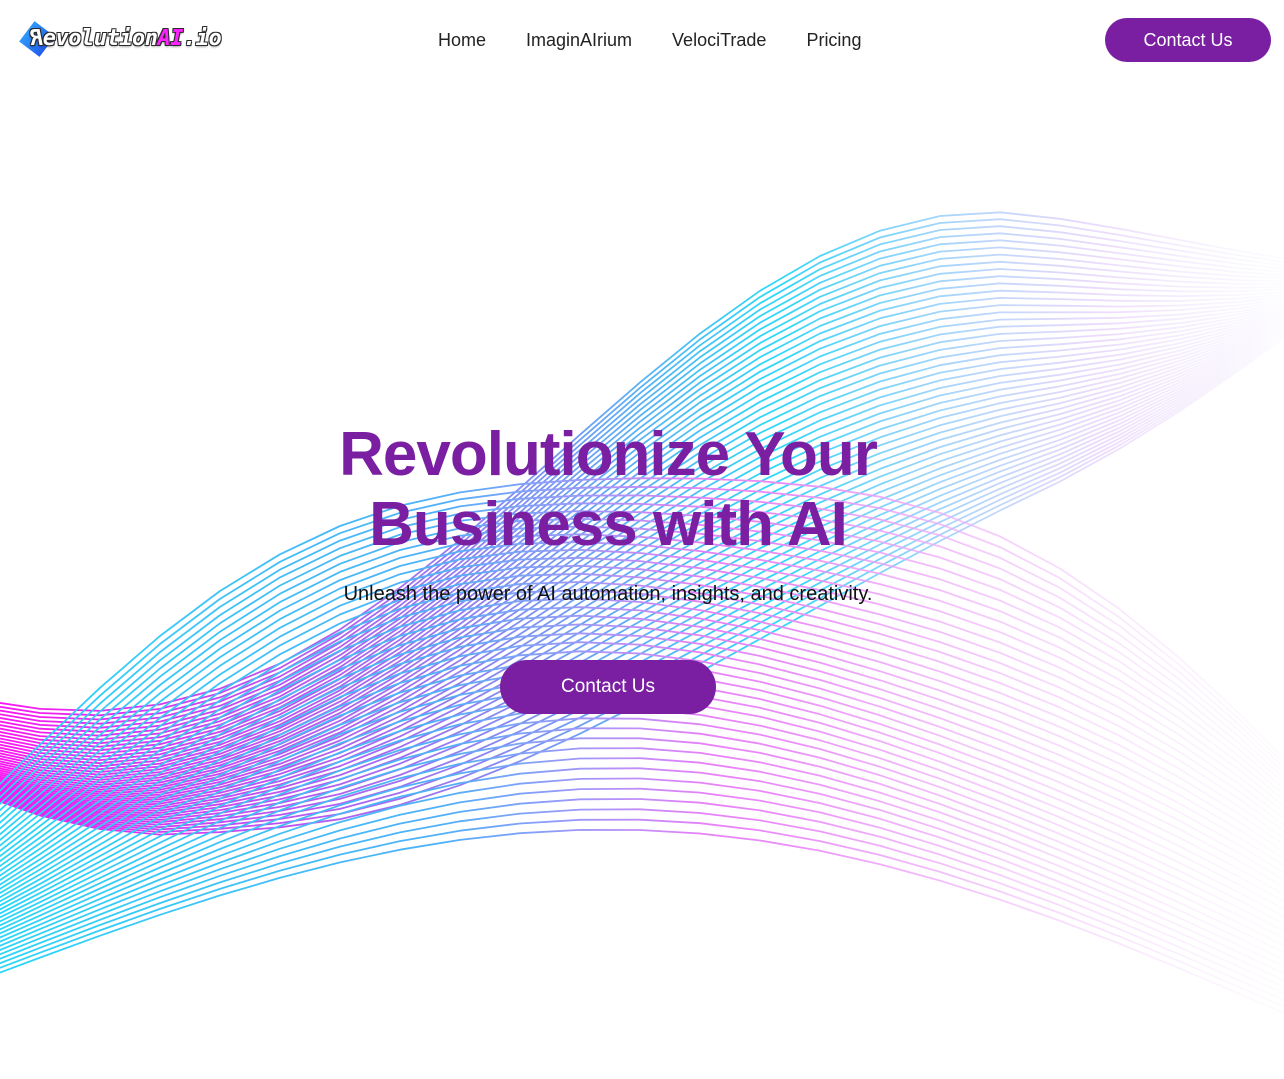 The height and width of the screenshot is (1079, 1284). What do you see at coordinates (202, 38) in the screenshot?
I see `logo-suffix-text: .io` at bounding box center [202, 38].